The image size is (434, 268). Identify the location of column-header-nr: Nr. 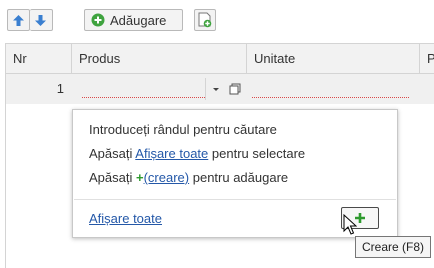
(39, 58).